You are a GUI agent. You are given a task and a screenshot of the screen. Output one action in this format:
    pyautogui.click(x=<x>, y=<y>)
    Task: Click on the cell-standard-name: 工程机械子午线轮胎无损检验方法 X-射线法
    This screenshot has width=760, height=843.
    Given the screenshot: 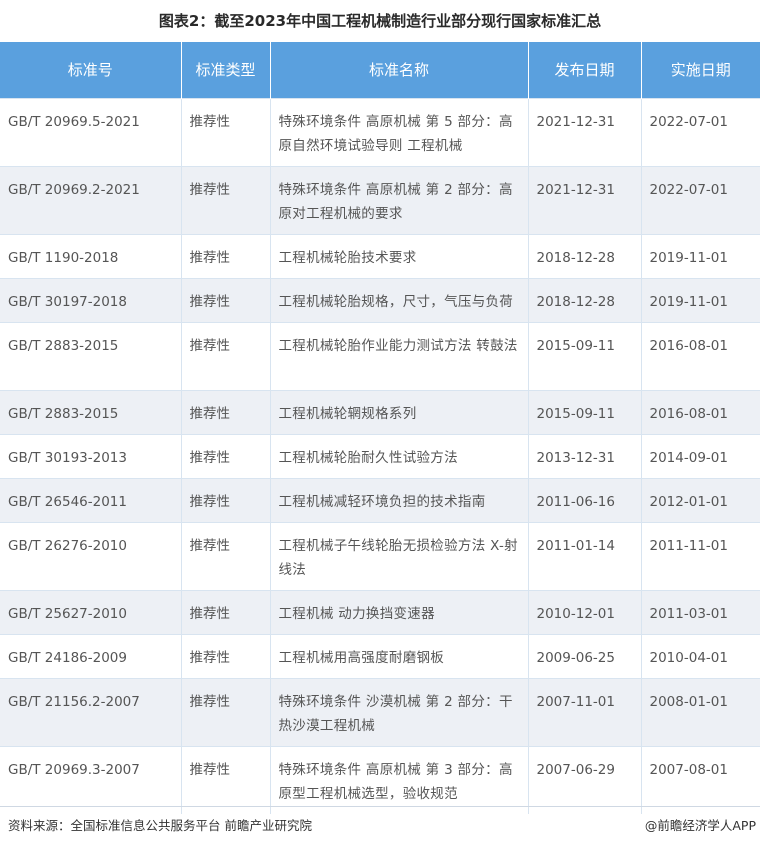 What is the action you would take?
    pyautogui.click(x=398, y=555)
    